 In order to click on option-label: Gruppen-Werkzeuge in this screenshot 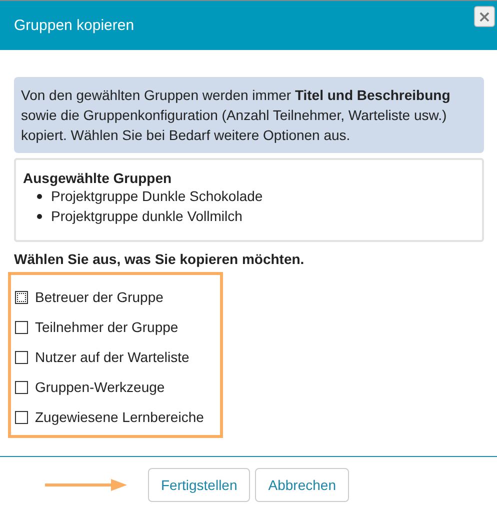, I will do `click(100, 387)`.